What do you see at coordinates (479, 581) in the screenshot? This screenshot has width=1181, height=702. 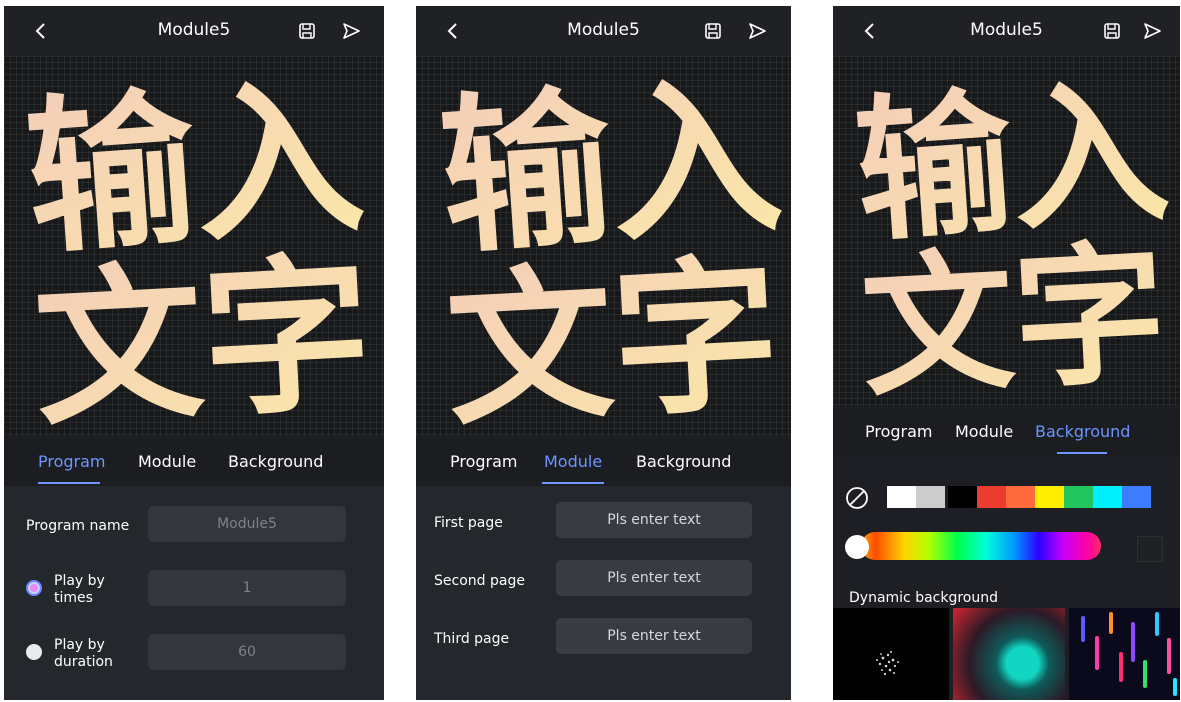 I see `second-page-label: Second page` at bounding box center [479, 581].